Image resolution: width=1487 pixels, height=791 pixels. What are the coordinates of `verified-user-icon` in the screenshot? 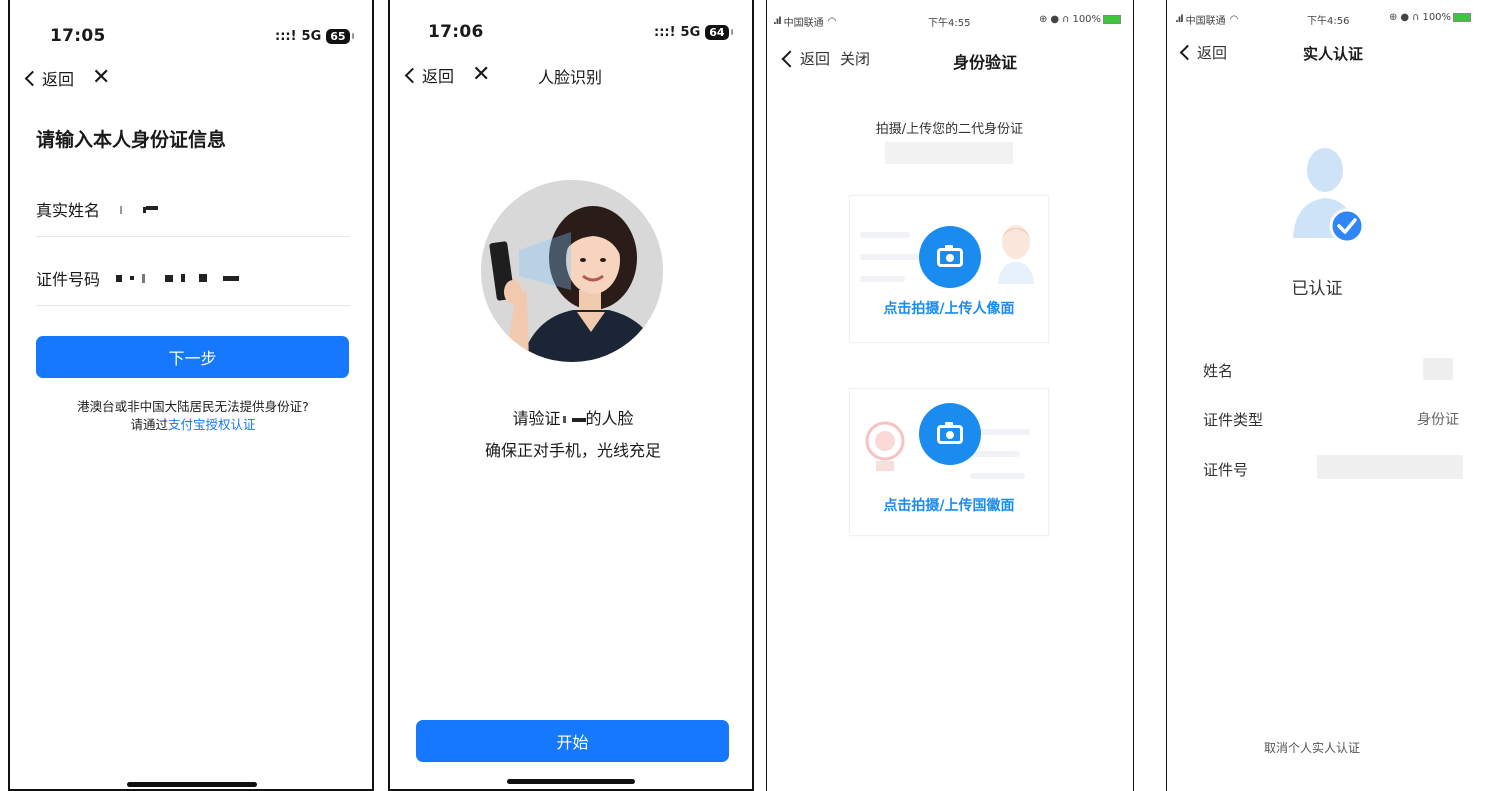 It's located at (1329, 196).